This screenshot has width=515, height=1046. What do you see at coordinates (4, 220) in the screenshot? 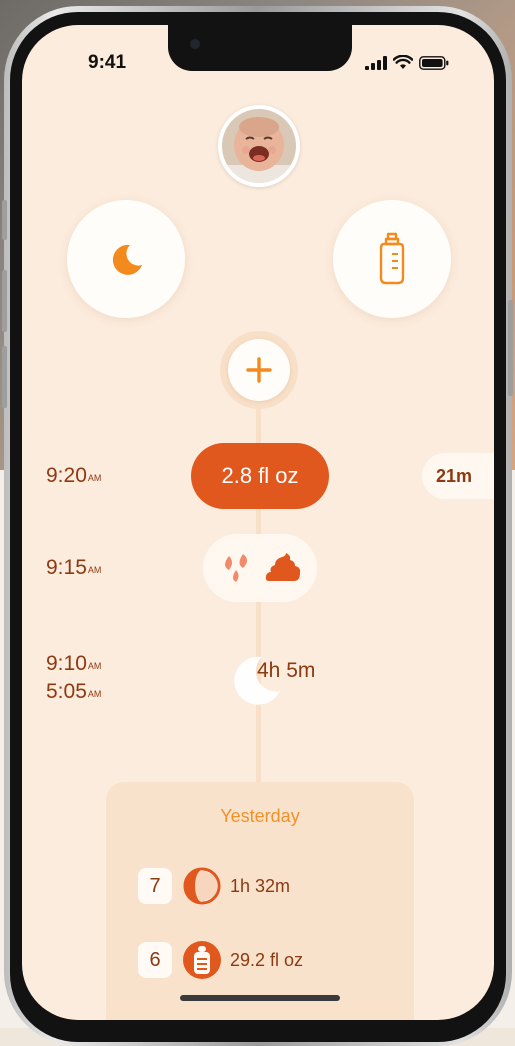
I see `mute-switch` at bounding box center [4, 220].